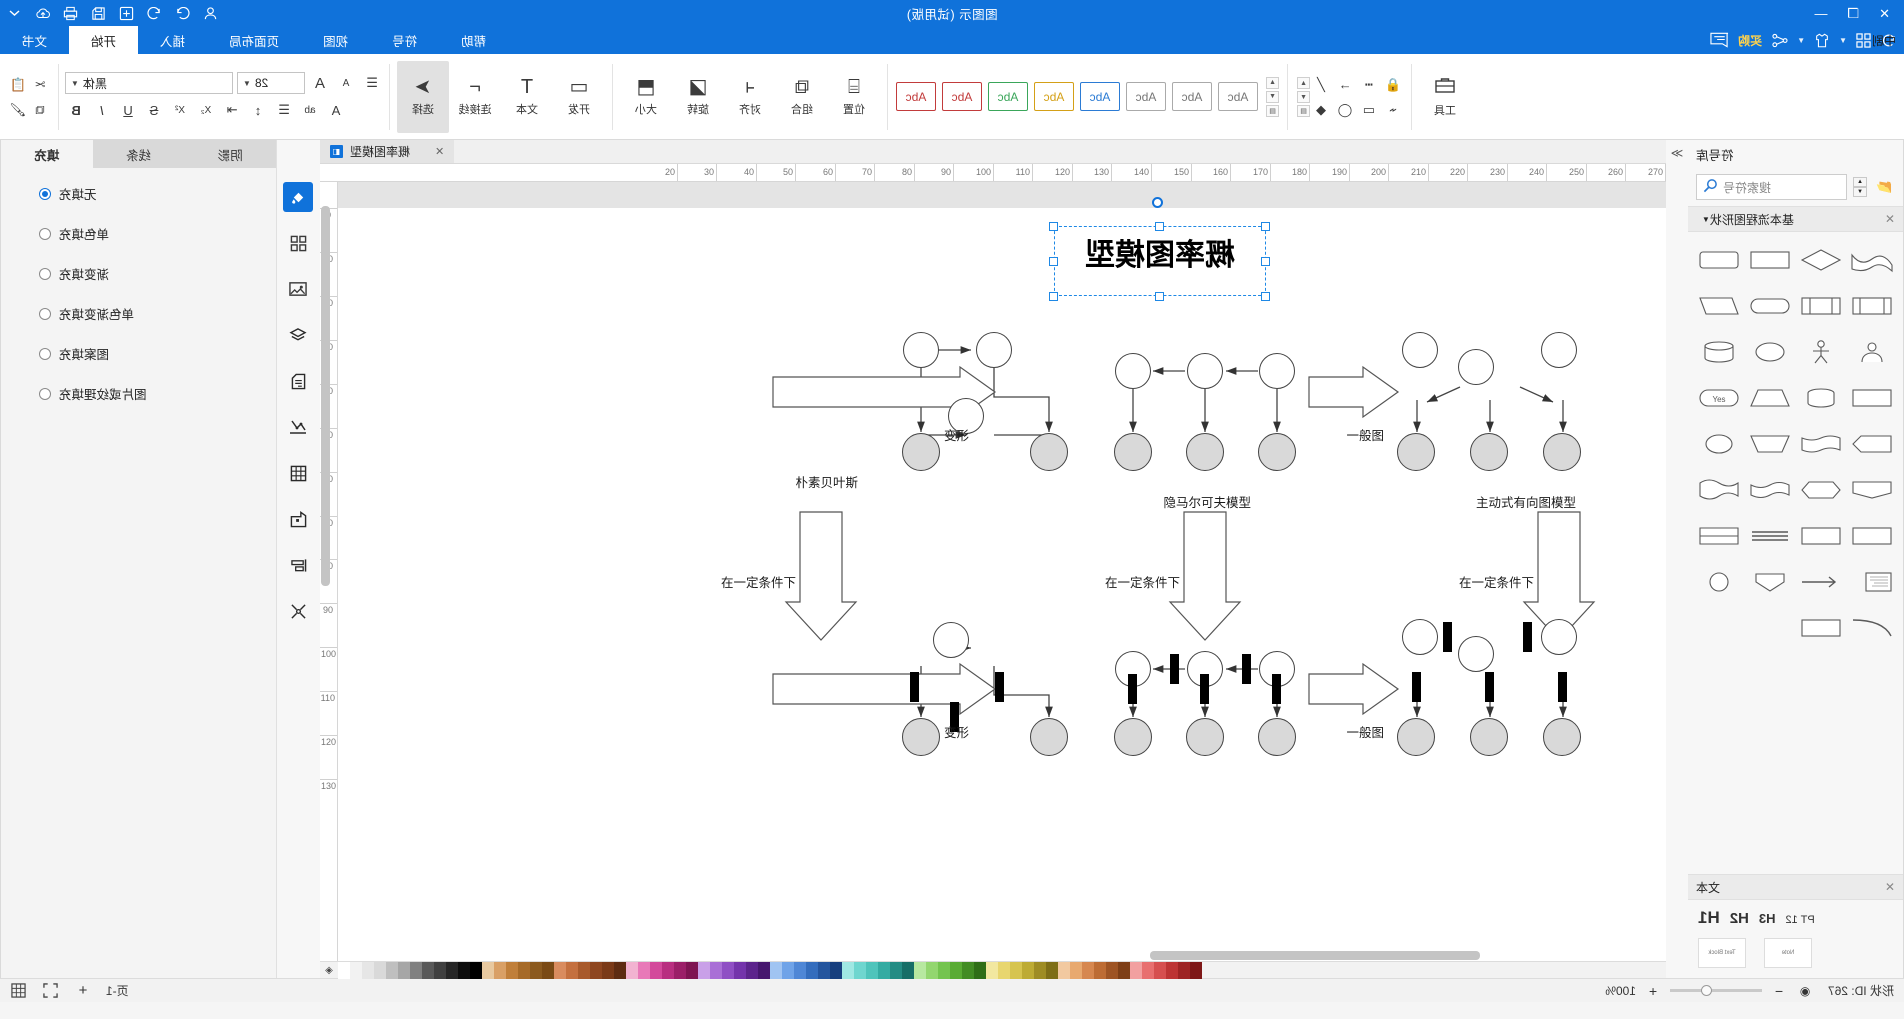  What do you see at coordinates (1718, 398) in the screenshot?
I see `stencil-shape-yes-badge: Yes` at bounding box center [1718, 398].